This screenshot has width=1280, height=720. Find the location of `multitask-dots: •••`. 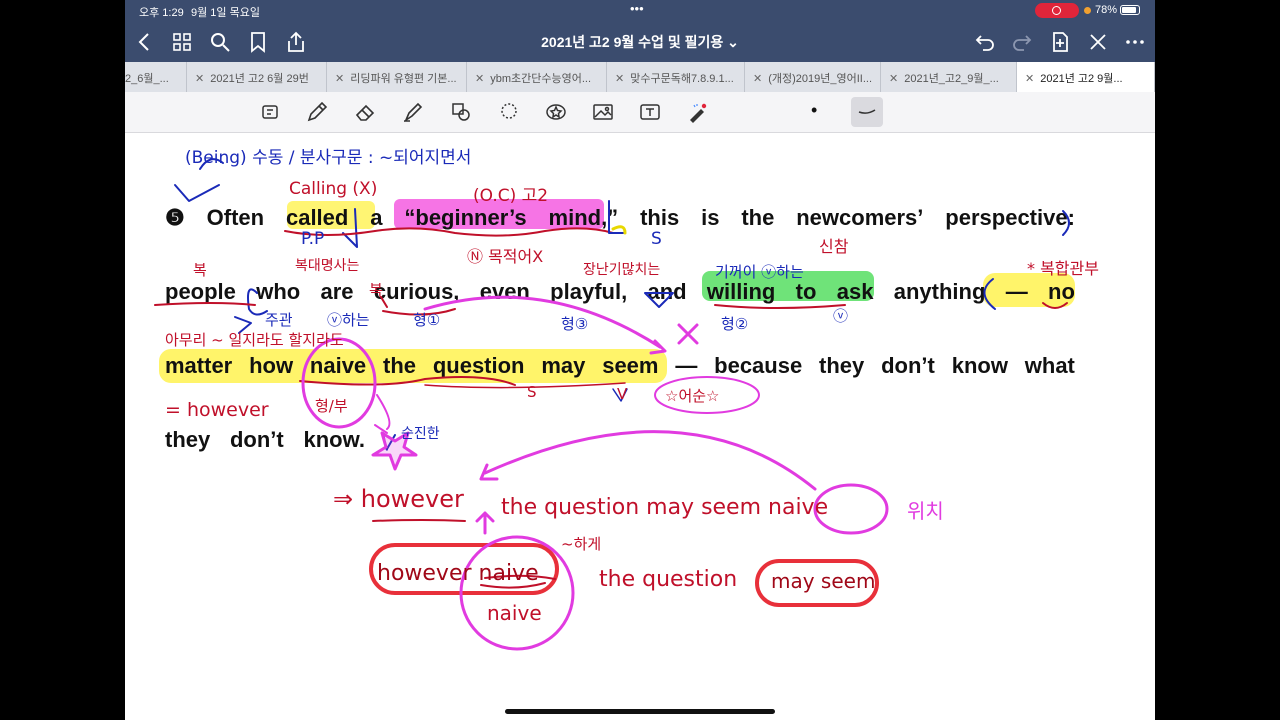

multitask-dots: ••• is located at coordinates (637, 8).